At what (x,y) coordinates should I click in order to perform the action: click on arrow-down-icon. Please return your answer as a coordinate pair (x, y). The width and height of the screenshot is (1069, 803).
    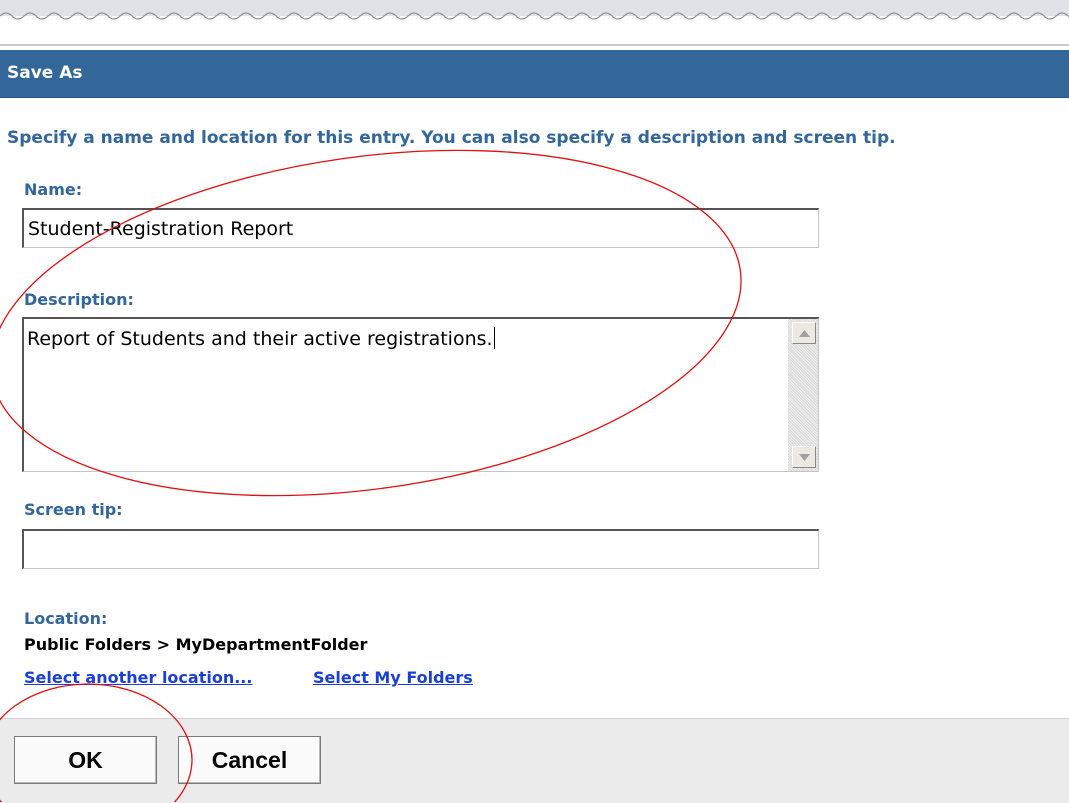
    Looking at the image, I should click on (804, 457).